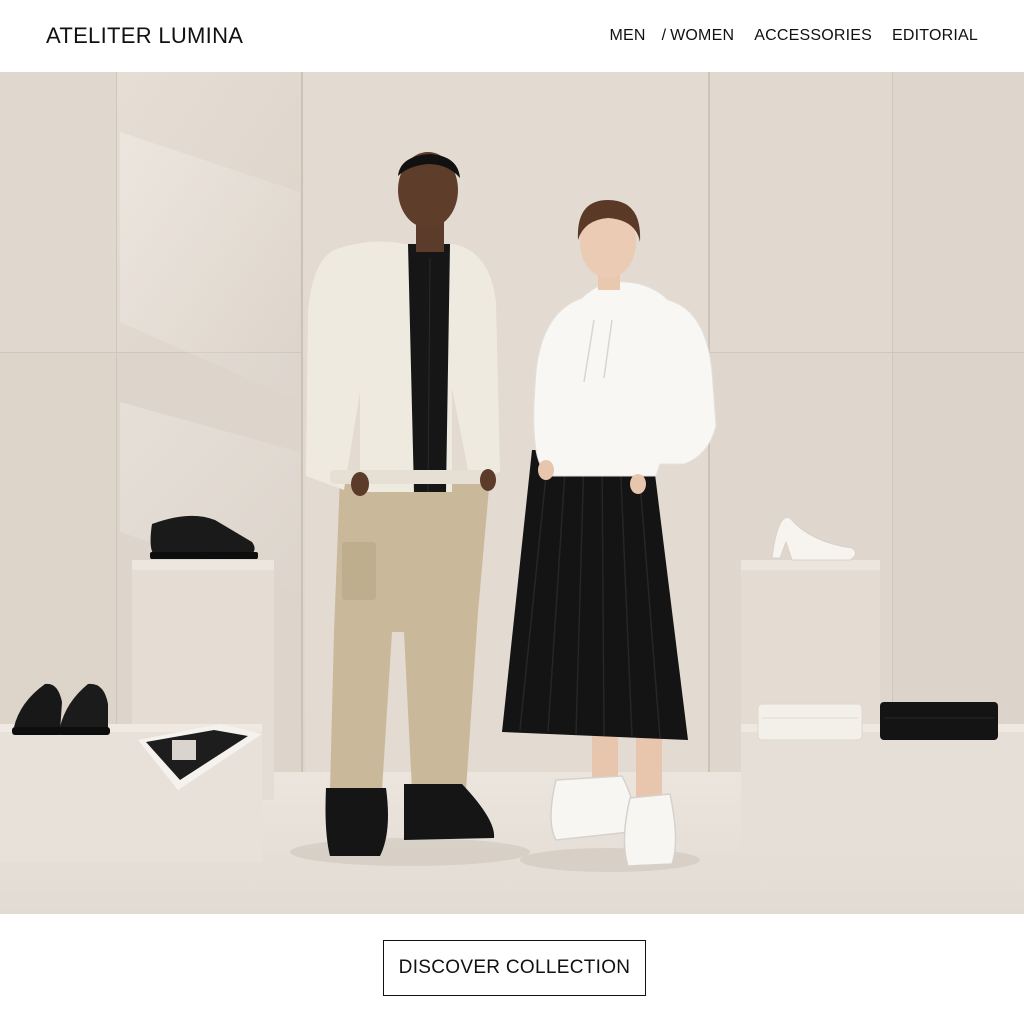 Image resolution: width=1024 pixels, height=1024 pixels. Describe the element at coordinates (935, 36) in the screenshot. I see `nav-item-editorial: EDITORIAL` at that location.